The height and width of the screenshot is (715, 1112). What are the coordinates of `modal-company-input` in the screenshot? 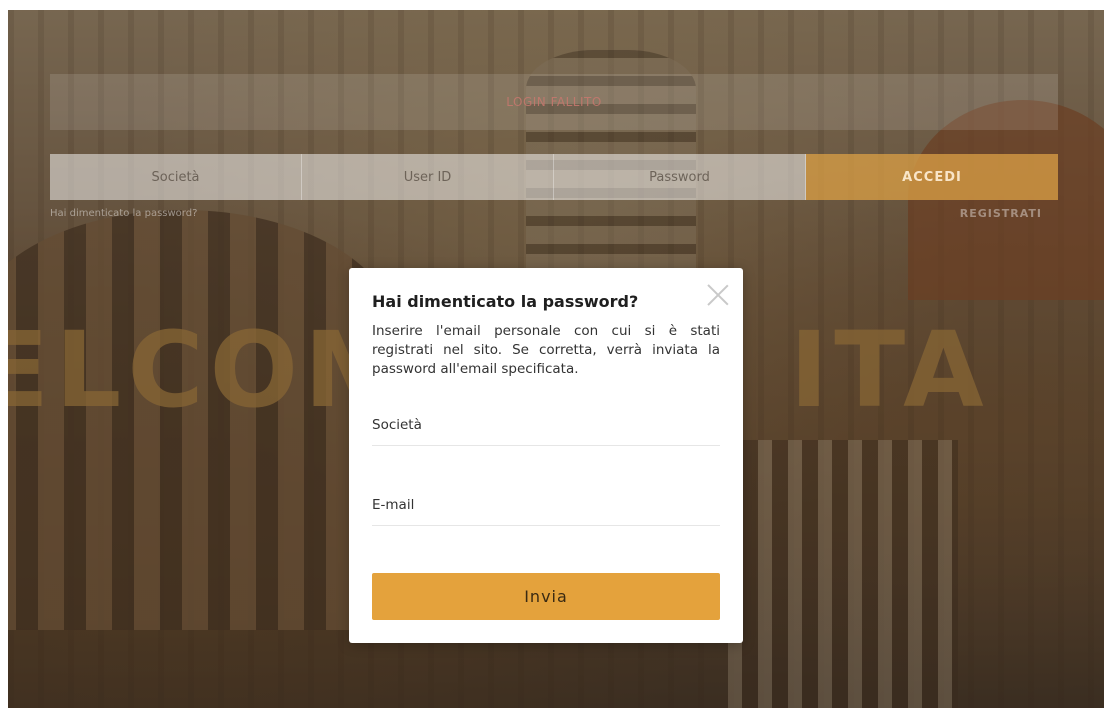 It's located at (546, 424).